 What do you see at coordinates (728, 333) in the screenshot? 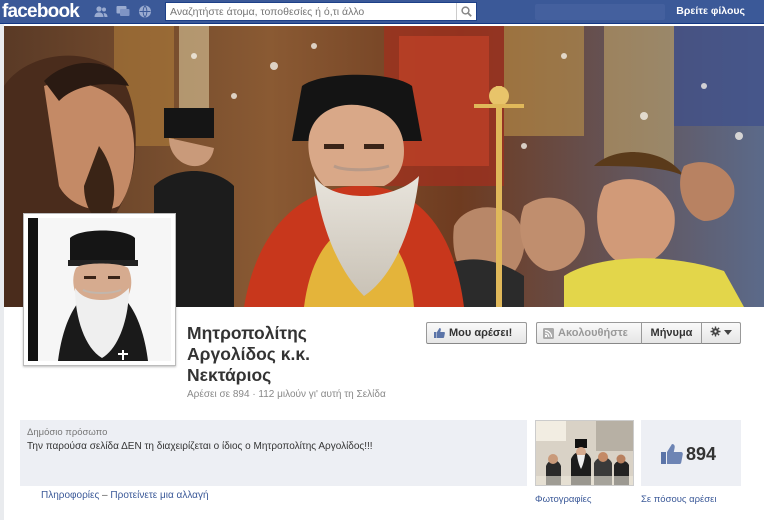
I see `chevron-down-icon` at bounding box center [728, 333].